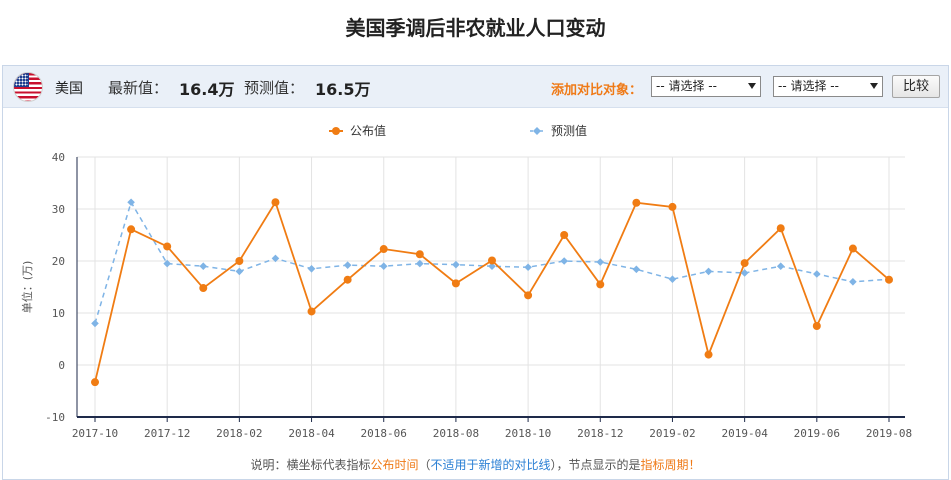  Describe the element at coordinates (27, 287) in the screenshot. I see `y-axis-label: 单位：(万)` at that location.